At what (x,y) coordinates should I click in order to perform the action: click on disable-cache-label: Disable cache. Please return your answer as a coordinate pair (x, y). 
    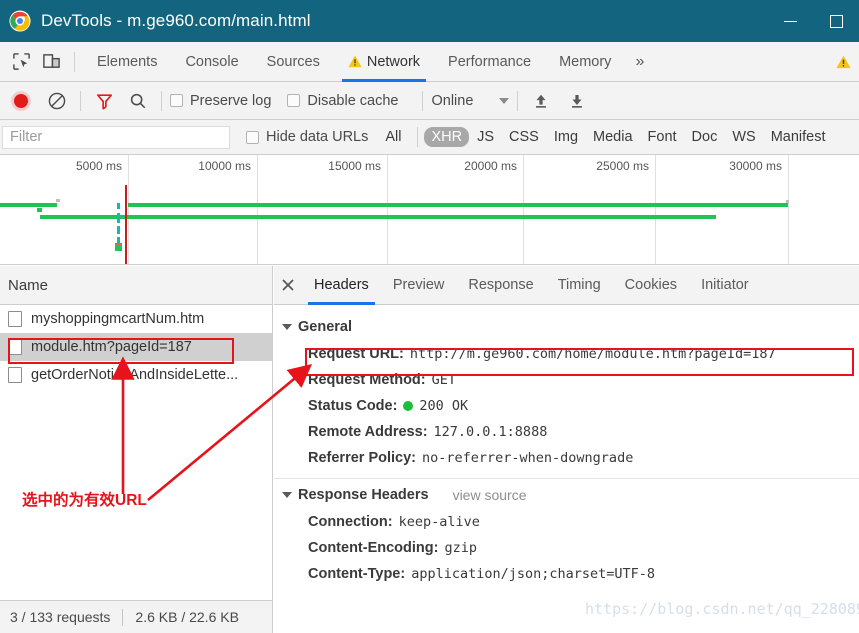
    Looking at the image, I should click on (353, 100).